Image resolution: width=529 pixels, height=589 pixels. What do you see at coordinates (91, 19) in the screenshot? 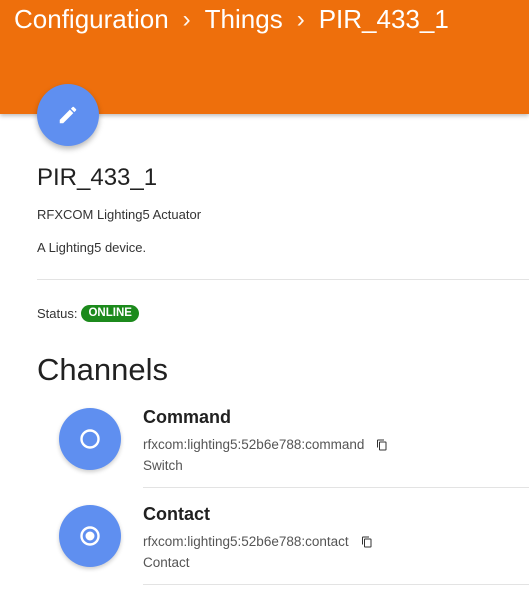
I see `breadcrumb-configuration: Configuration` at bounding box center [91, 19].